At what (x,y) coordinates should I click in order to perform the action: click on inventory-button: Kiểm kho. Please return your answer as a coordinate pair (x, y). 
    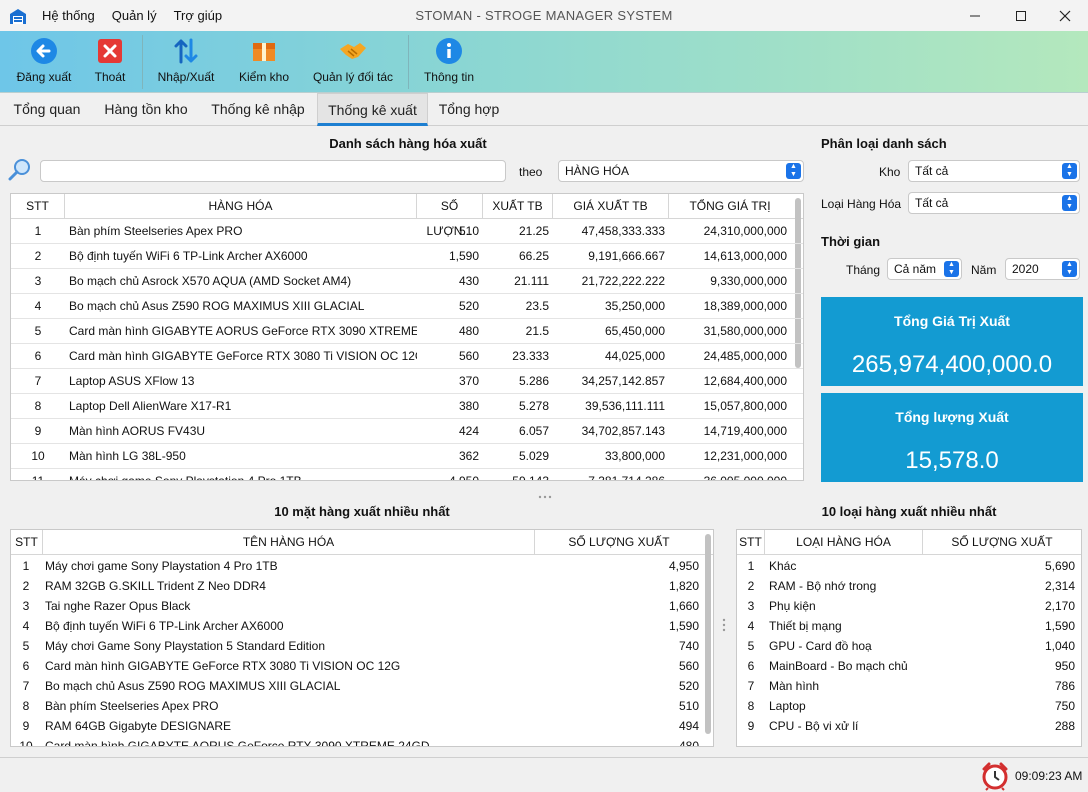
    Looking at the image, I should click on (264, 63).